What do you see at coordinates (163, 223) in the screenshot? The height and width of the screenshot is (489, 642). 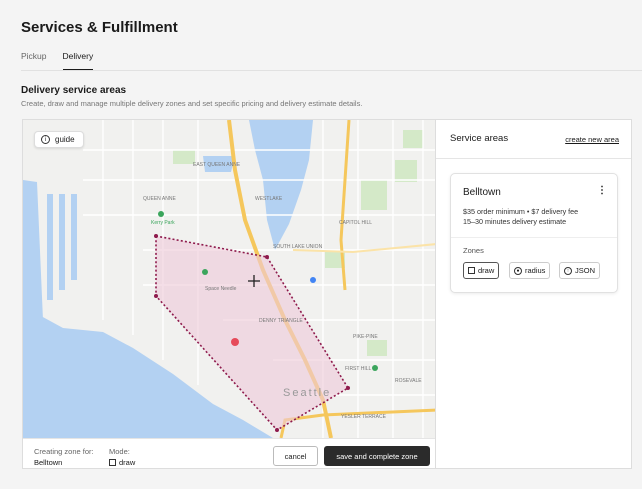 I see `map-label-kerry-park: Kerry Park` at bounding box center [163, 223].